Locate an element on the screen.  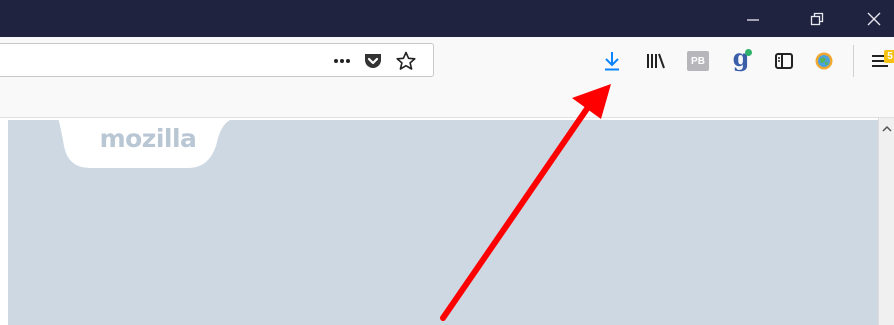
scroll-up-arrow-icon is located at coordinates (886, 129).